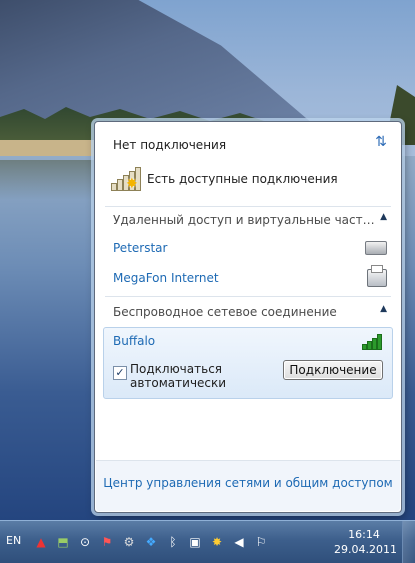 Image resolution: width=415 pixels, height=563 pixels. What do you see at coordinates (217, 542) in the screenshot?
I see `network-icon: ✸` at bounding box center [217, 542].